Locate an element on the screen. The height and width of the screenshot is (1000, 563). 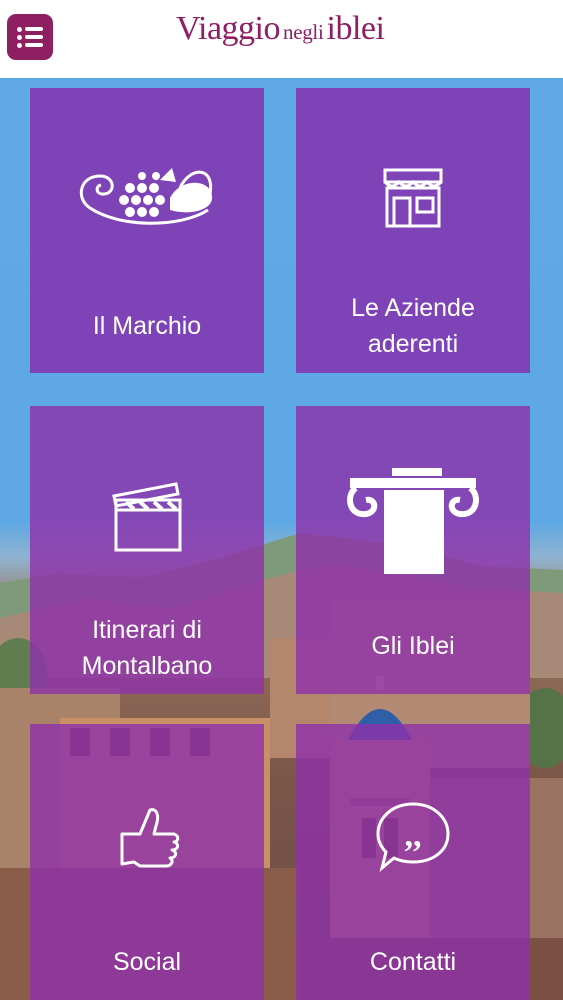
logo-small-text: negli is located at coordinates (303, 32).